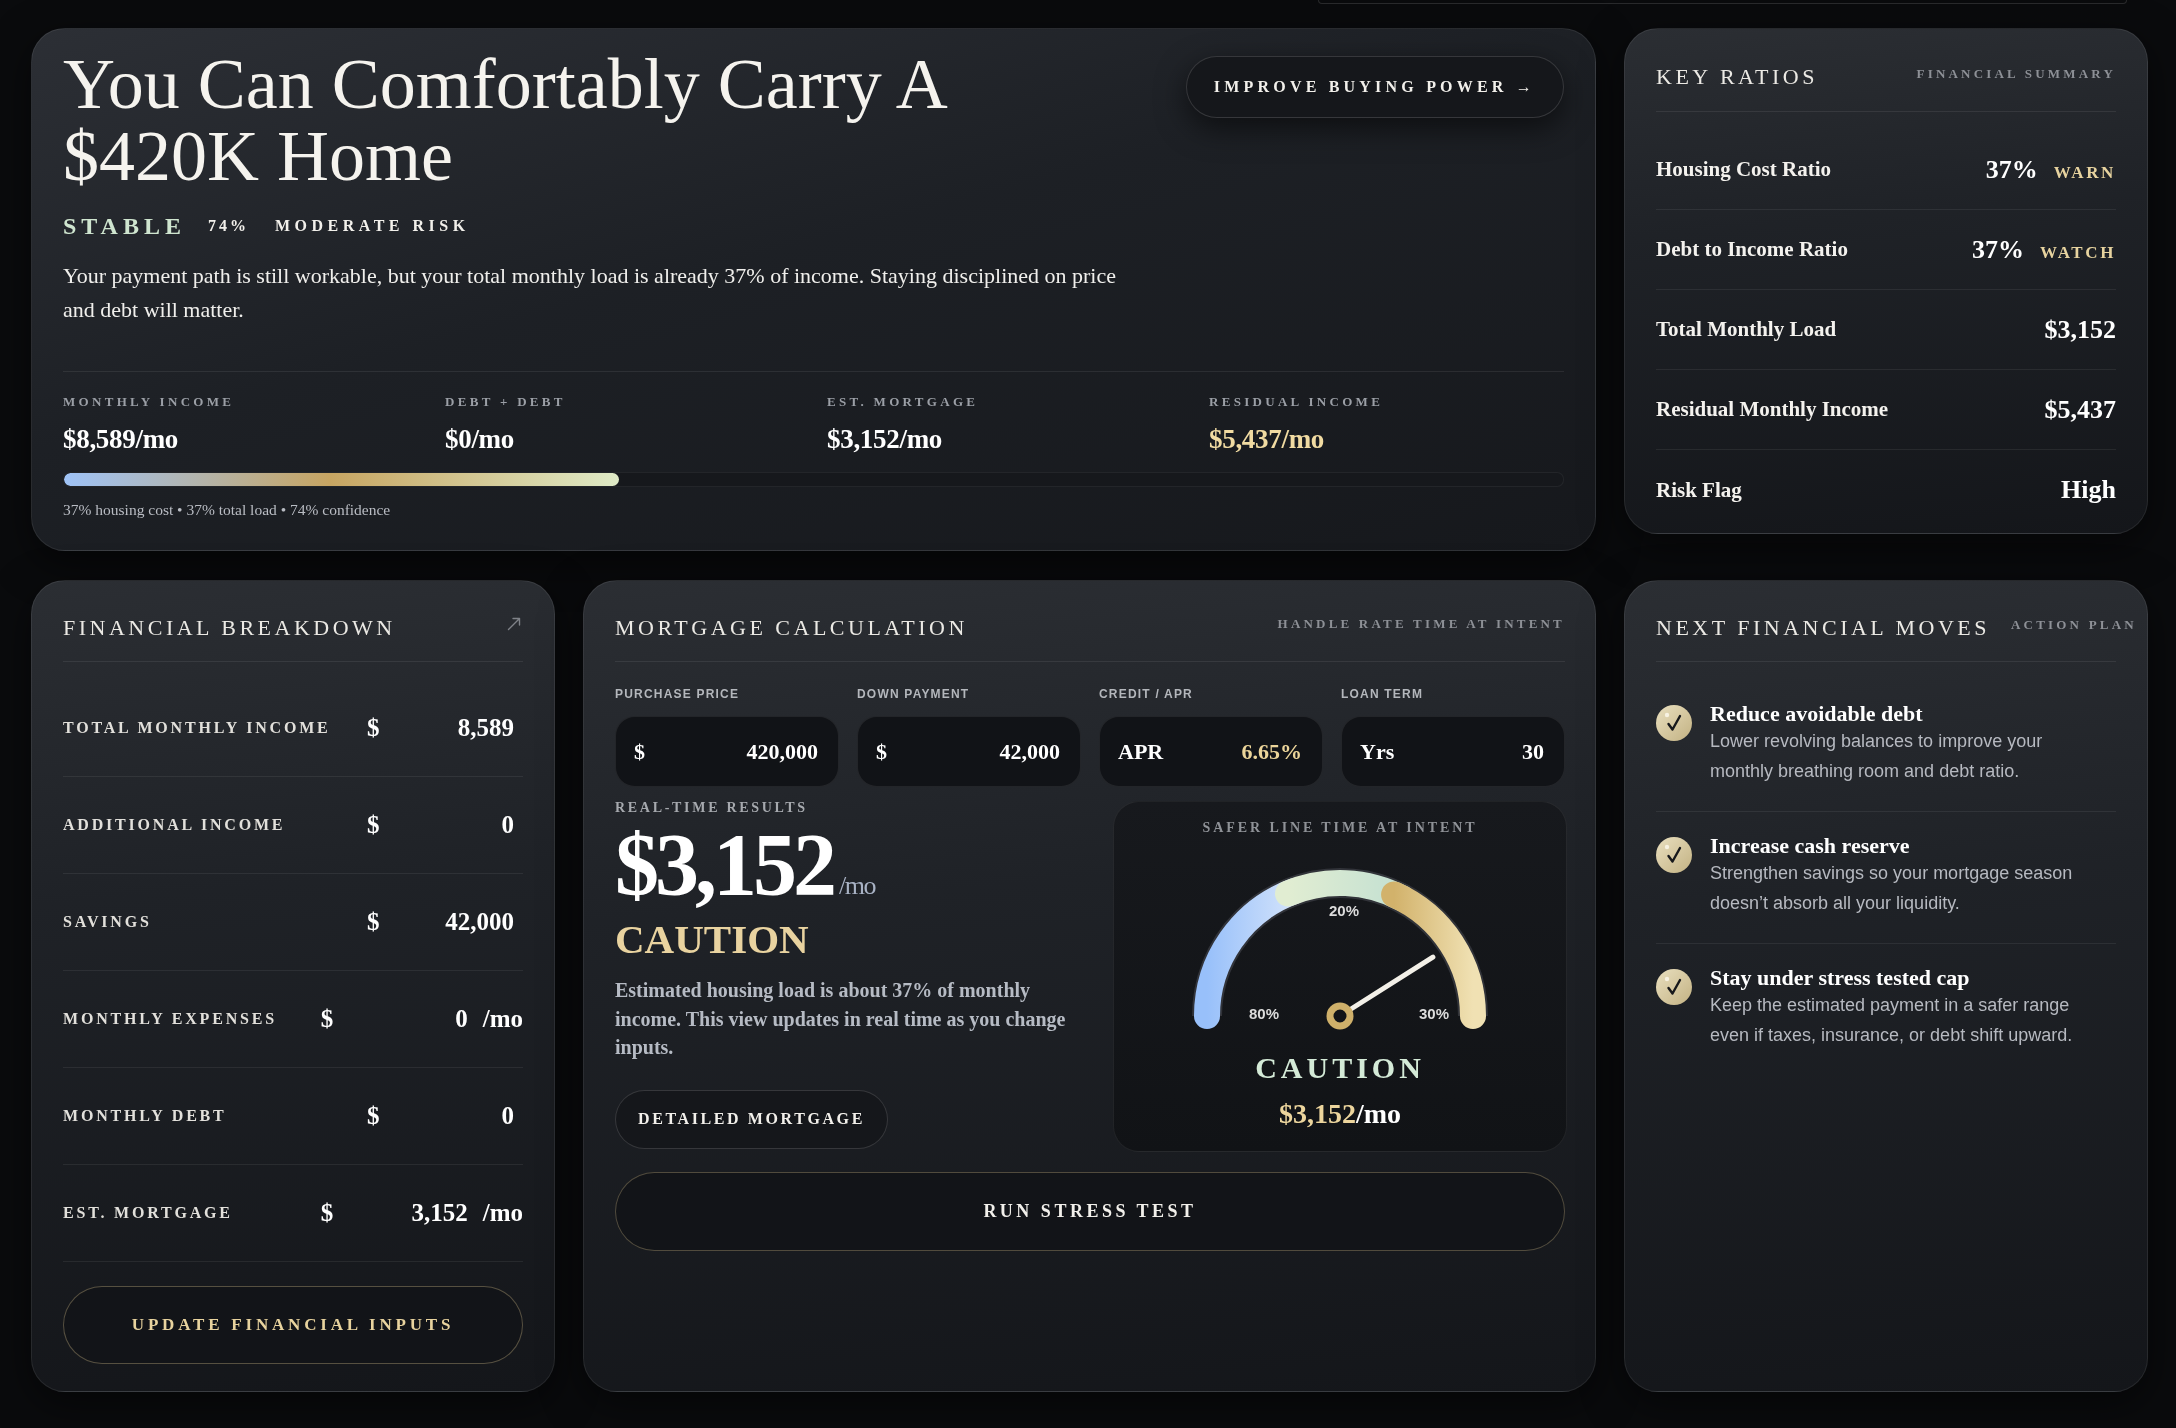 This screenshot has width=2176, height=1428. I want to click on amount-input: $ 3,152, so click(398, 1213).